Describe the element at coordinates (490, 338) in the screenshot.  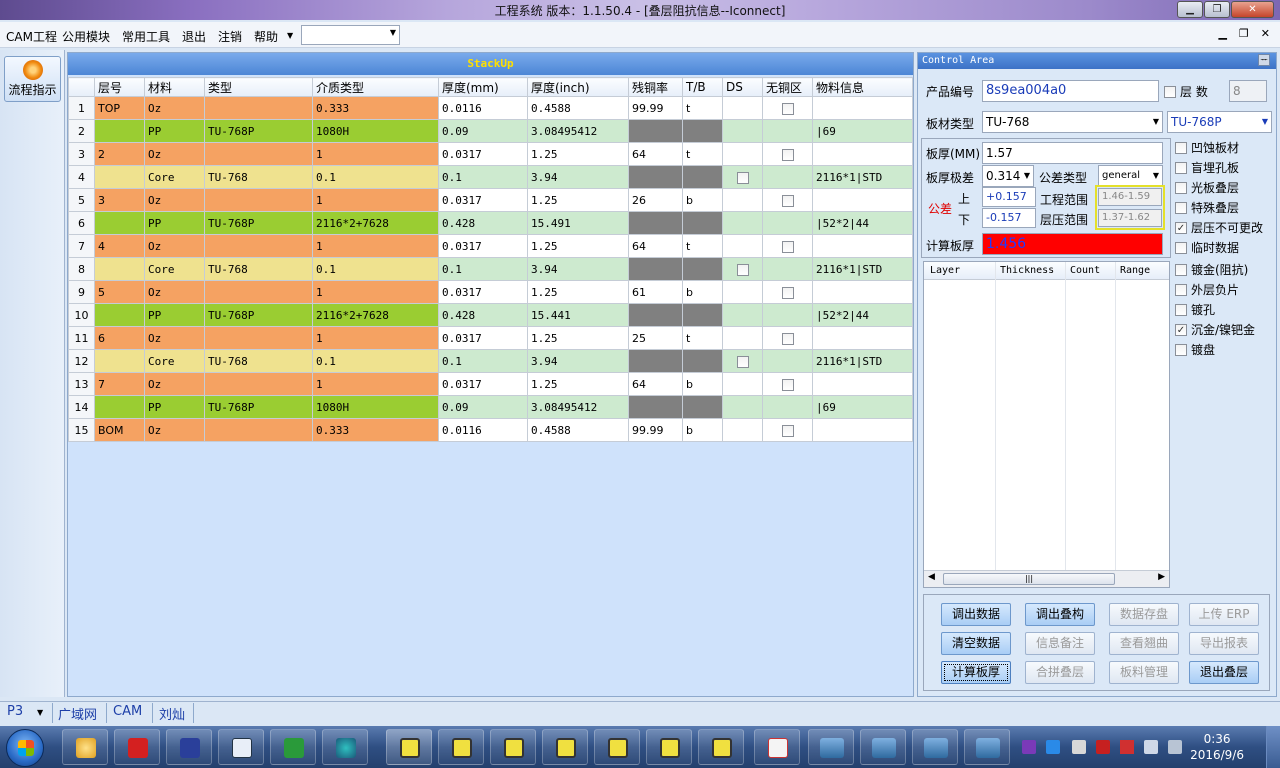
I see `table-row: 11 6 Oz 1 0.0317 1.25 25 t` at that location.